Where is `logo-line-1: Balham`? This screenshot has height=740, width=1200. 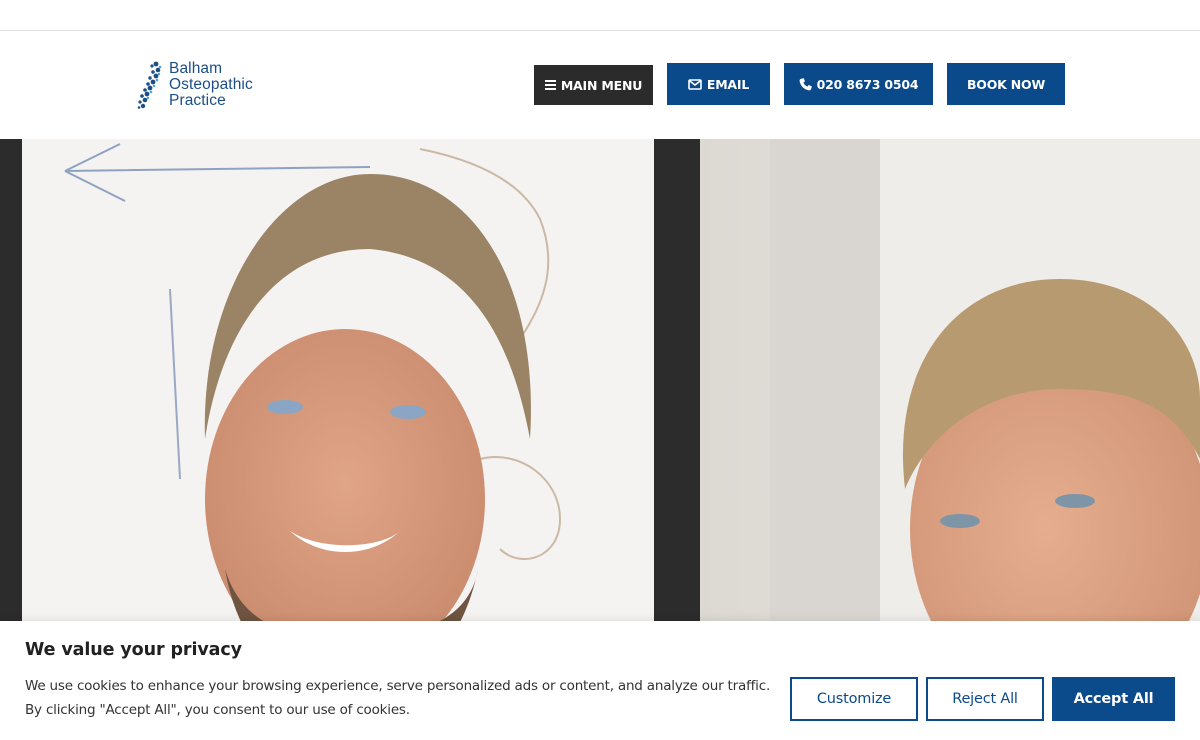
logo-line-1: Balham is located at coordinates (196, 68).